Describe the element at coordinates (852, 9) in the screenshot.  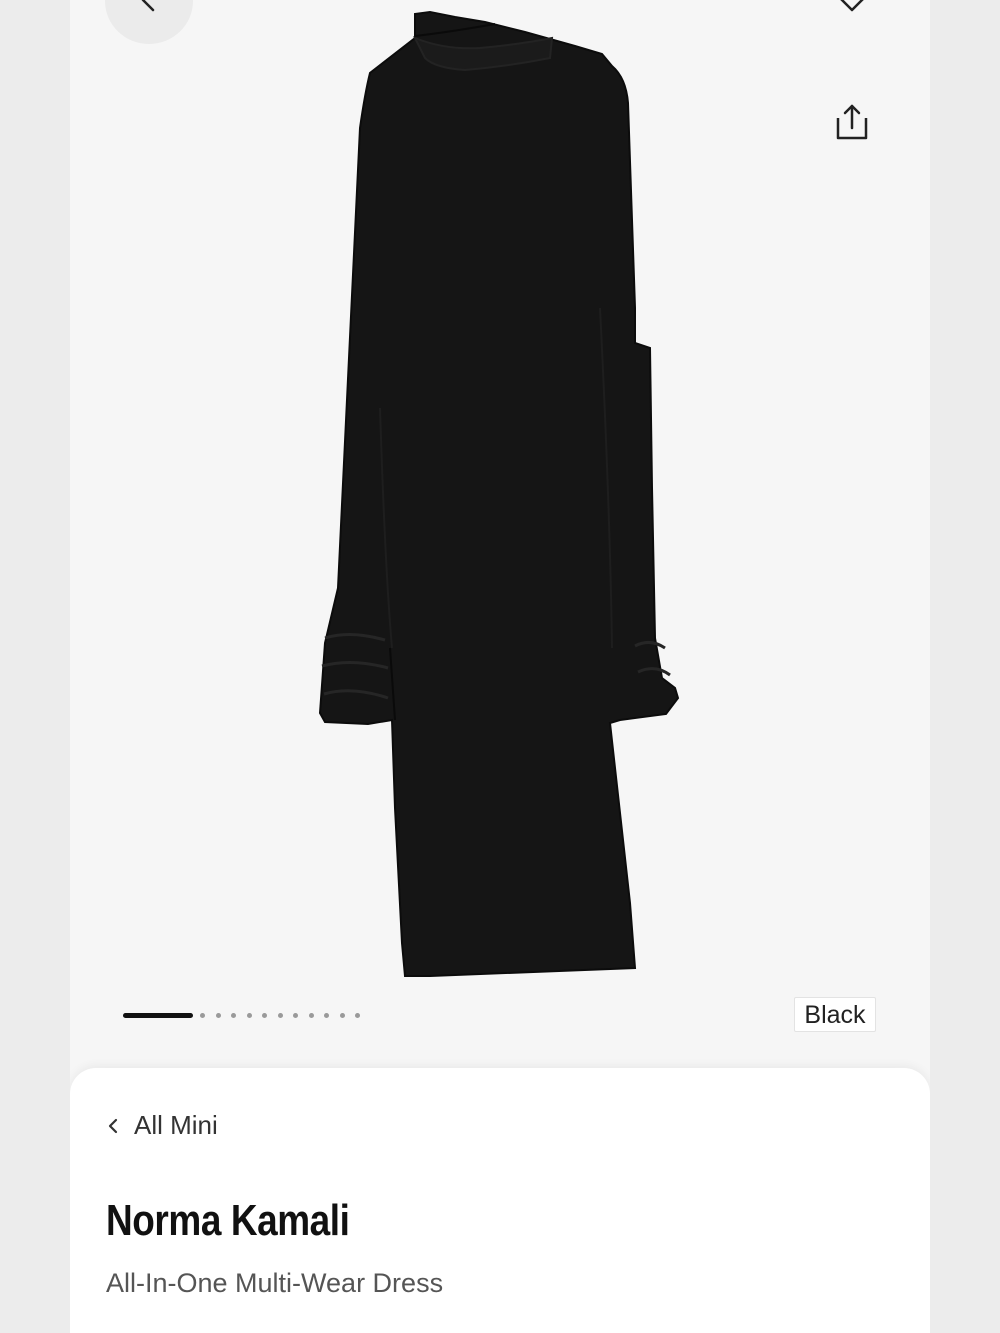
I see `heart-icon` at that location.